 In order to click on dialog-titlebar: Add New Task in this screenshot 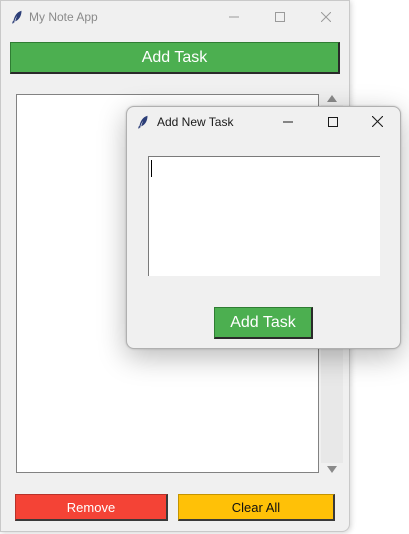, I will do `click(263, 121)`.